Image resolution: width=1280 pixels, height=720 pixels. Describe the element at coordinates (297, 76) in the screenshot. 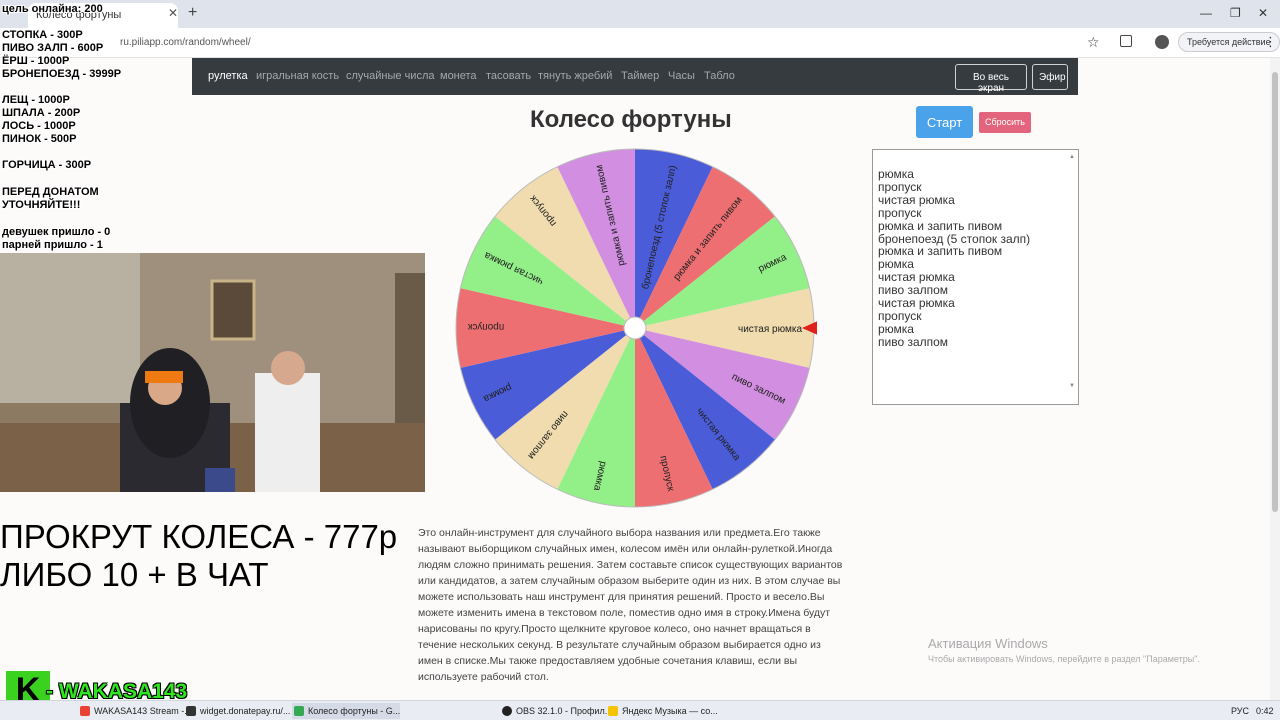

I see `nav-item-dice: игральная кость` at that location.